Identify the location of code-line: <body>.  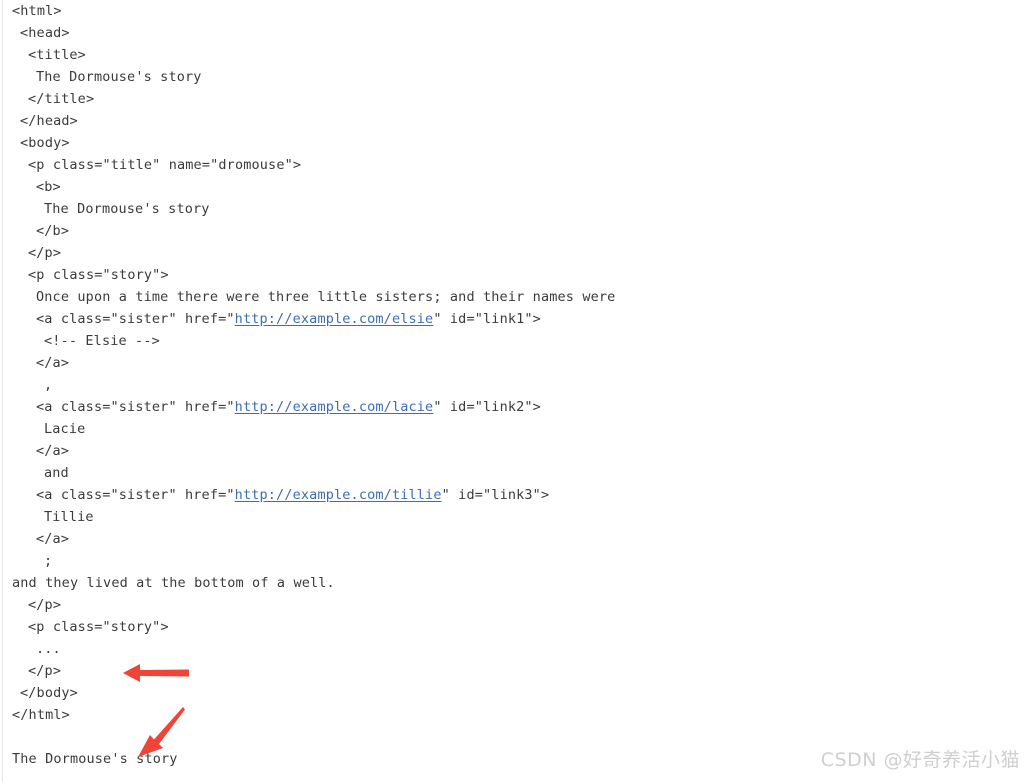
(45, 143).